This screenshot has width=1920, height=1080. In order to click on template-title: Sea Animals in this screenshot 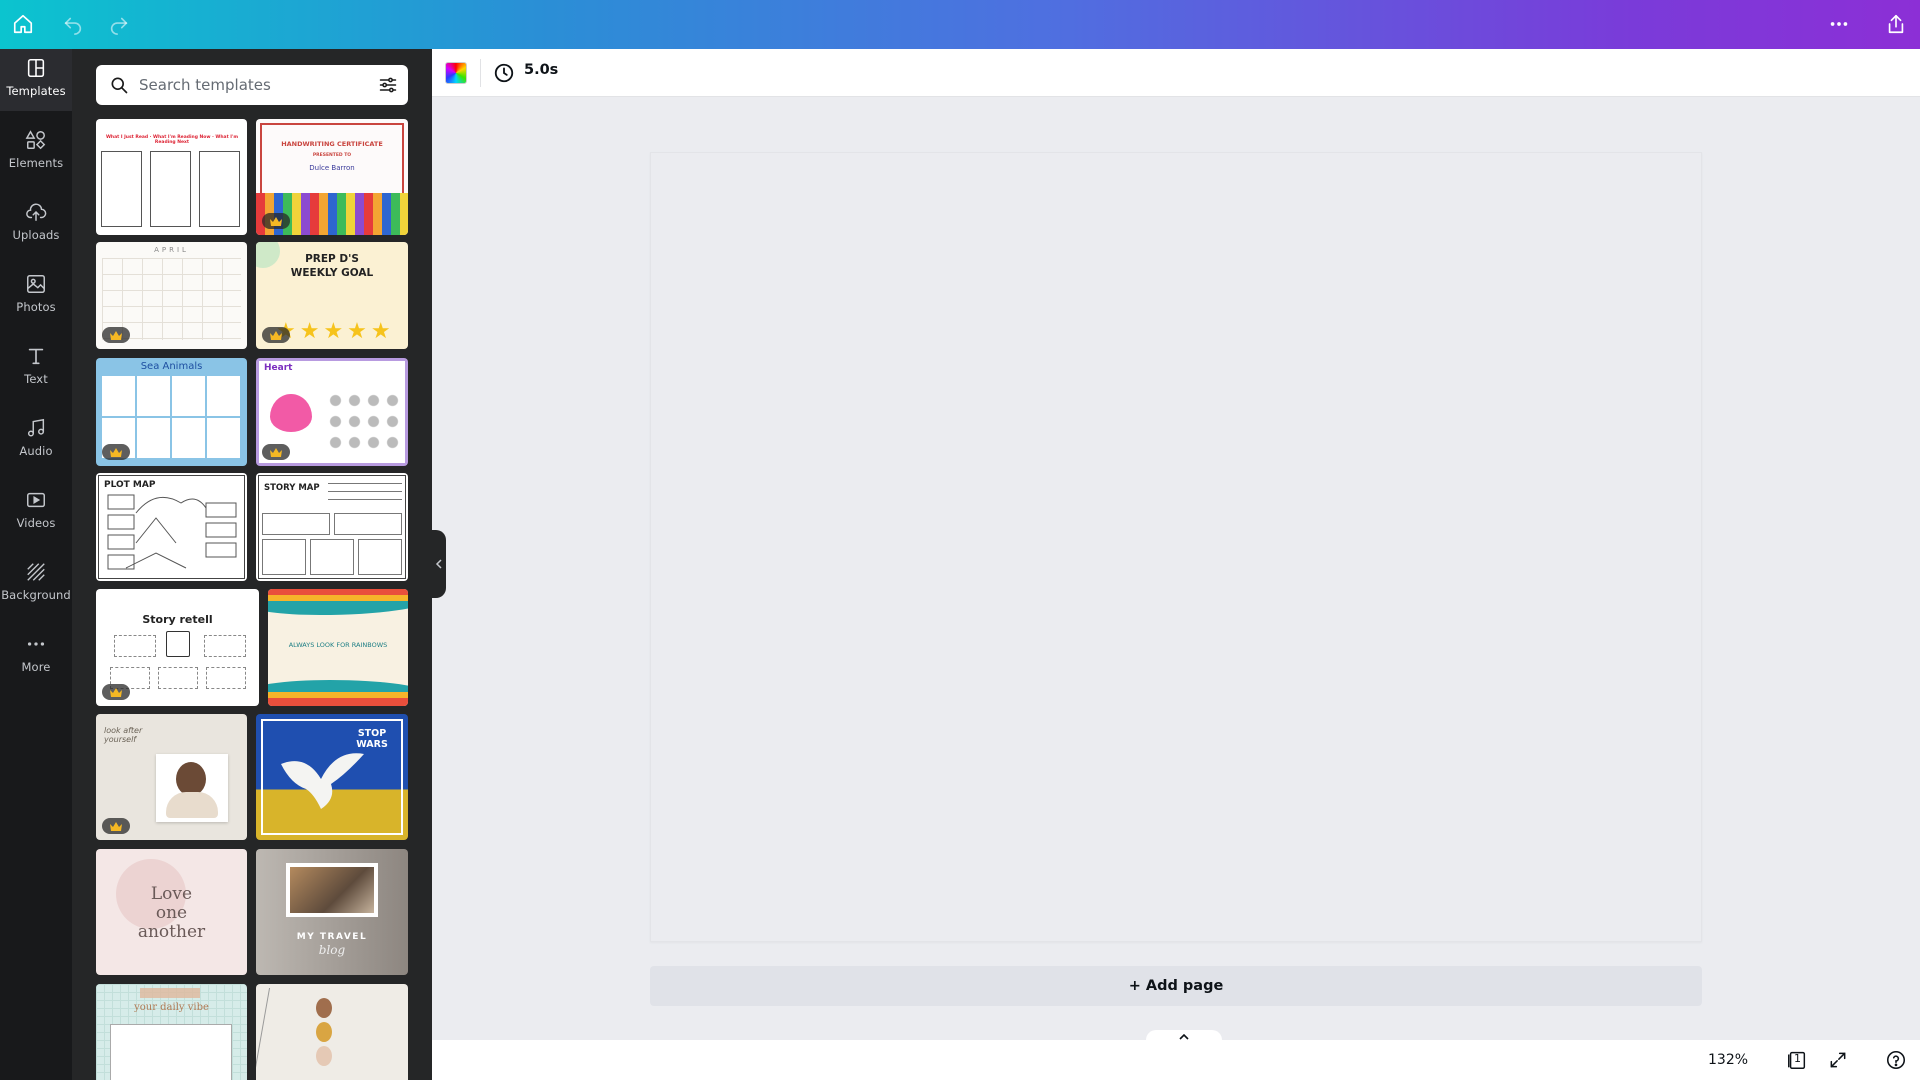, I will do `click(171, 366)`.